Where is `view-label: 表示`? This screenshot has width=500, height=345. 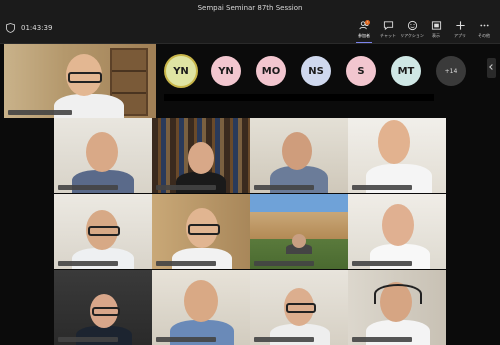 view-label: 表示 is located at coordinates (436, 35).